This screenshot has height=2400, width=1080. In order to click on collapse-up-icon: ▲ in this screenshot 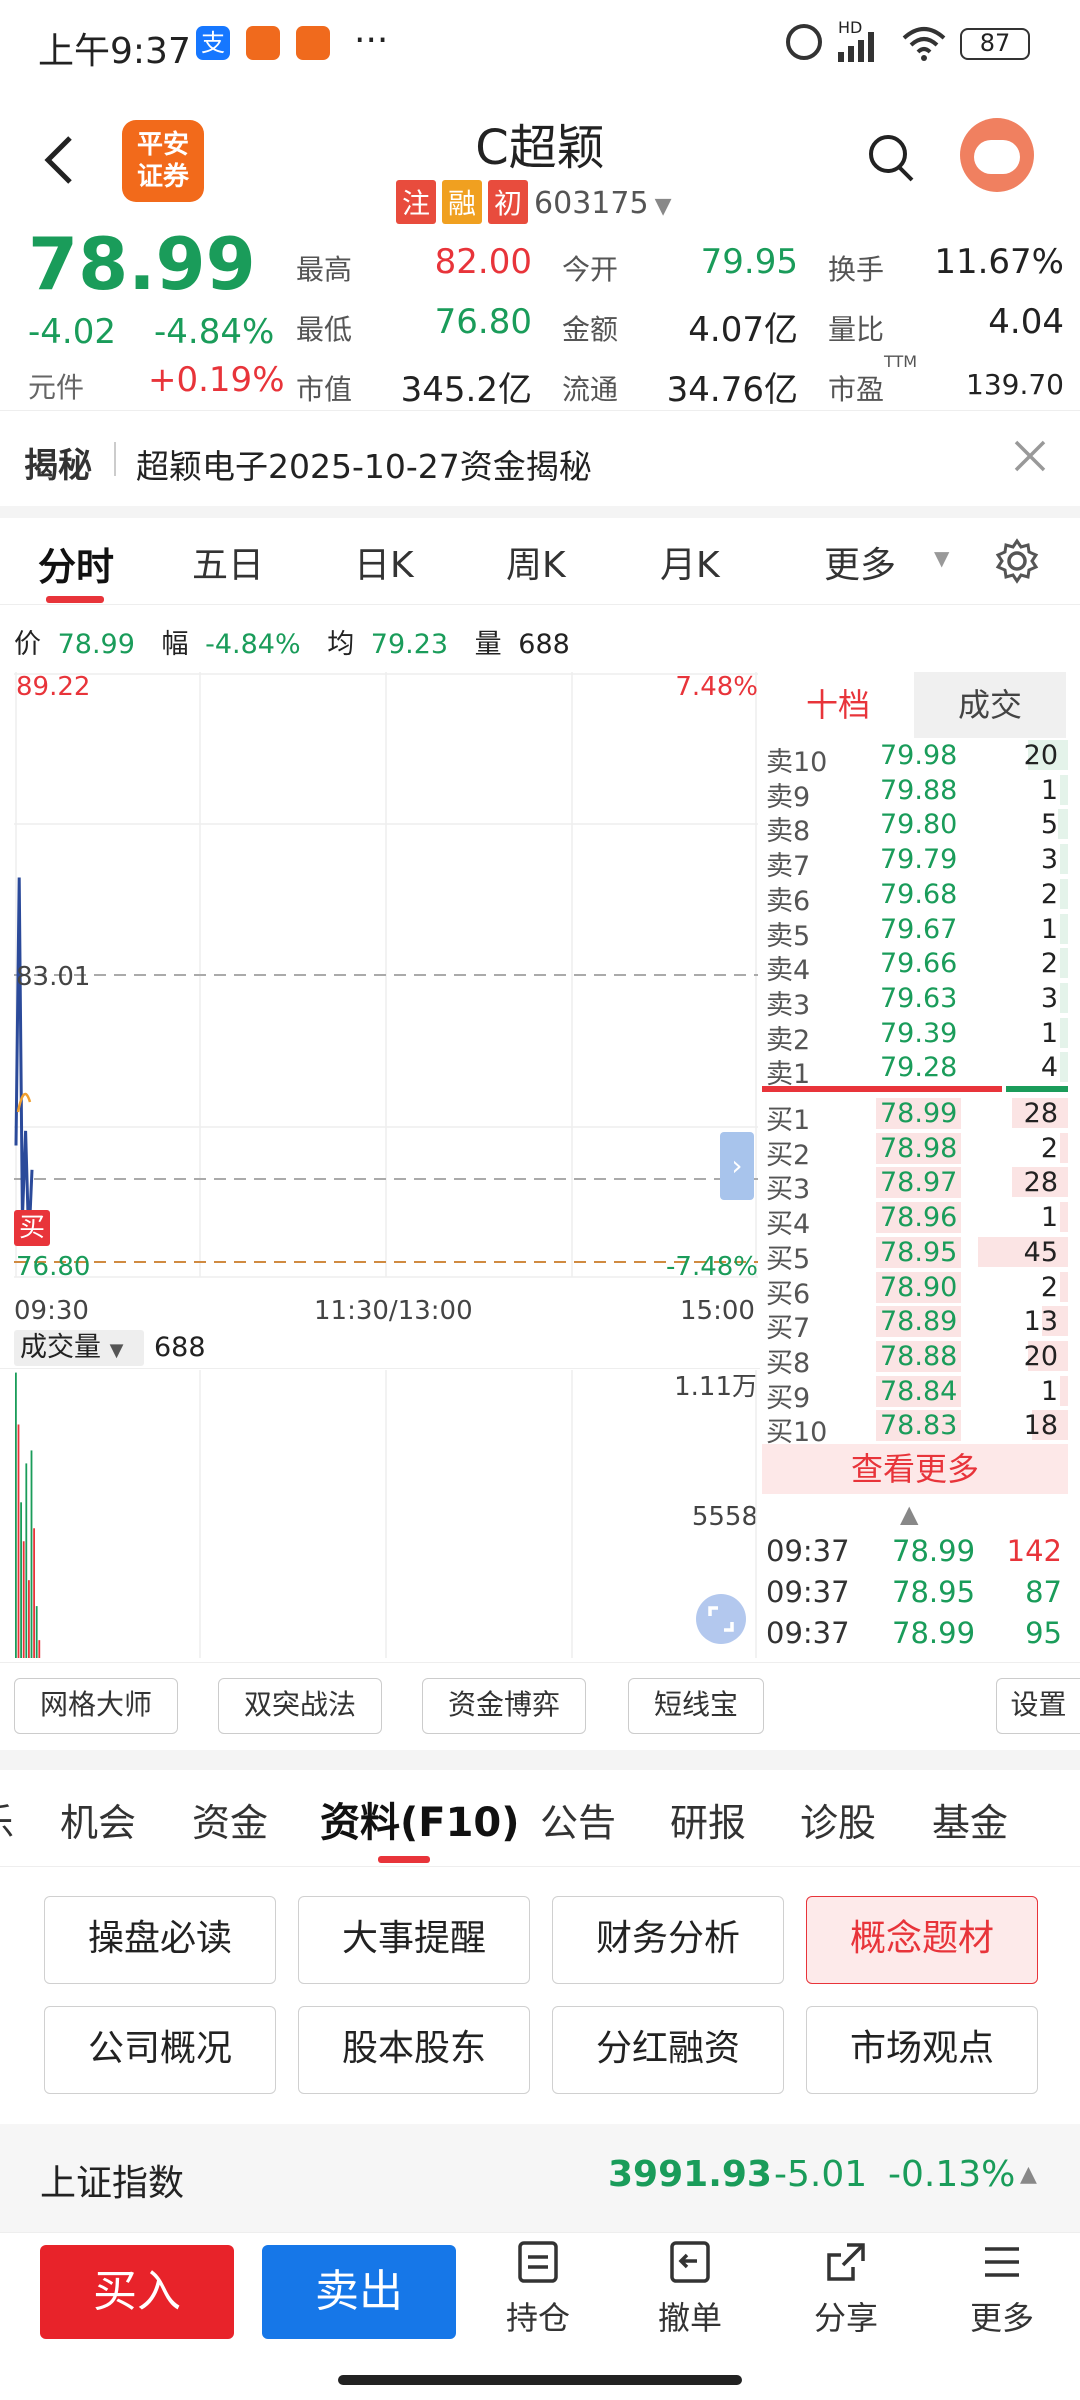, I will do `click(909, 1514)`.